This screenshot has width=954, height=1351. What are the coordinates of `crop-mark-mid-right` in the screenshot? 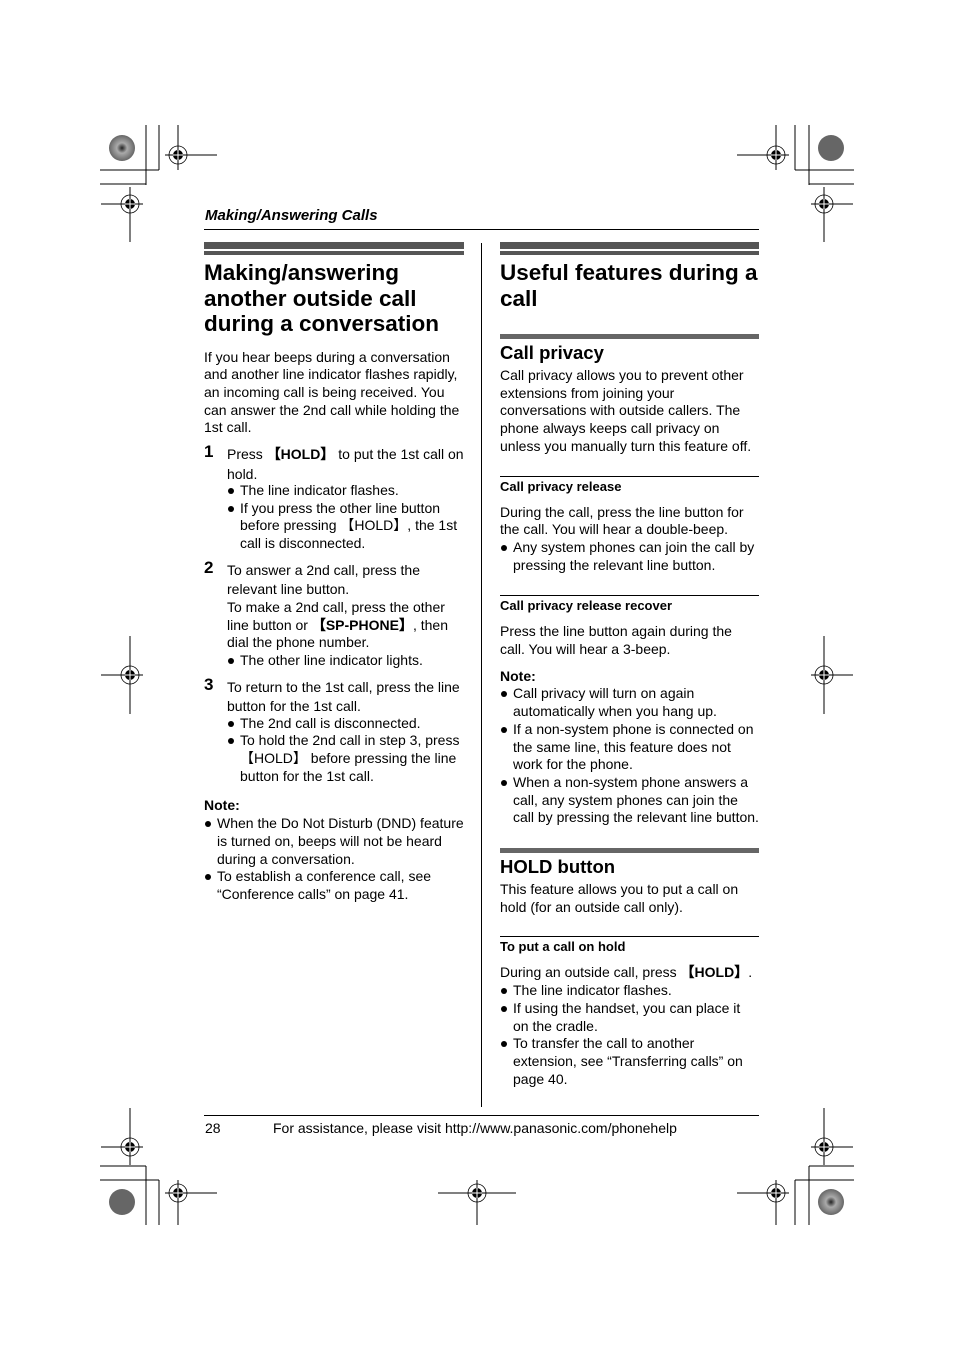 It's located at (832, 675).